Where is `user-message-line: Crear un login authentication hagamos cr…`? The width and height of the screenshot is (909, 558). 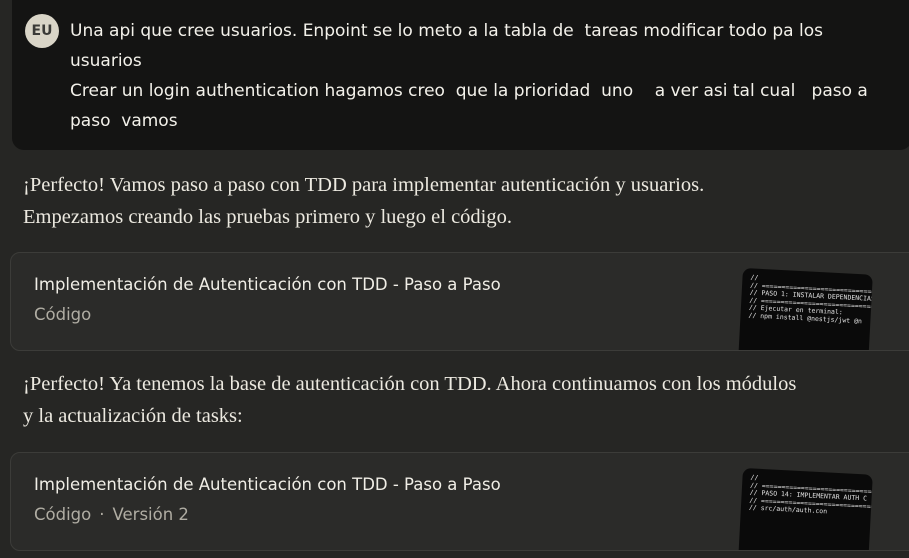 user-message-line: Crear un login authentication hagamos cr… is located at coordinates (469, 91).